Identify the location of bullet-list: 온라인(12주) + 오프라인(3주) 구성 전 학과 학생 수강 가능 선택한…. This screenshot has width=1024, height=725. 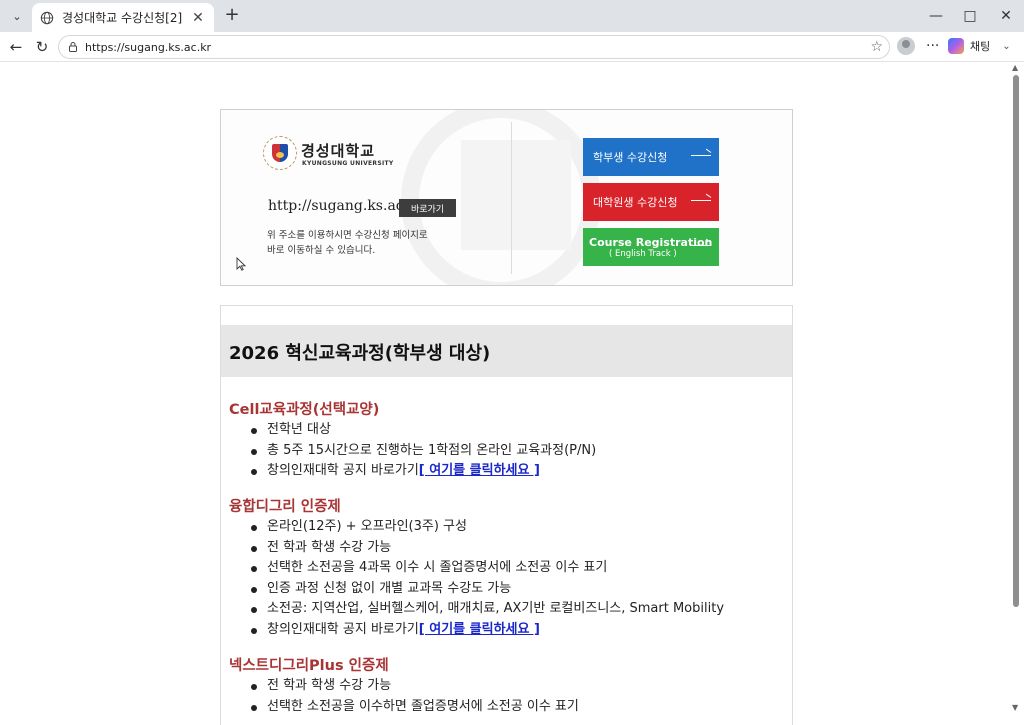
(487, 578).